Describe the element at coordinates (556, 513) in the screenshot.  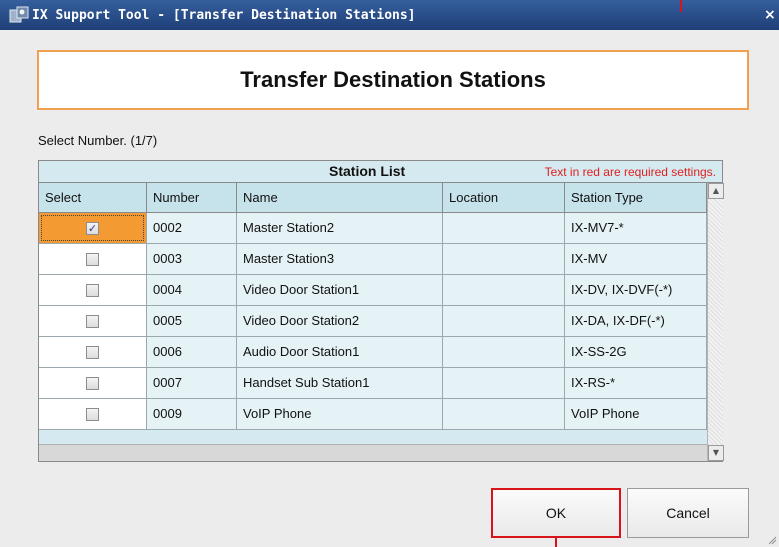
I see `ok-button: OK` at that location.